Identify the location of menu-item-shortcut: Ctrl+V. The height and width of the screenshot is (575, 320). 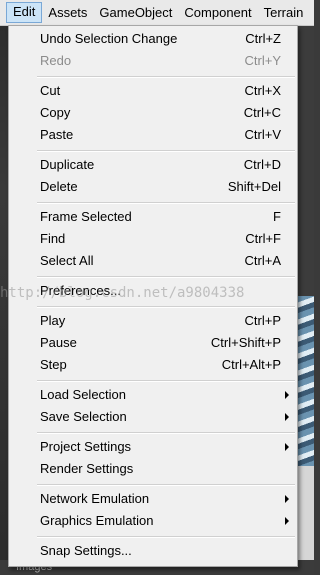
(262, 134).